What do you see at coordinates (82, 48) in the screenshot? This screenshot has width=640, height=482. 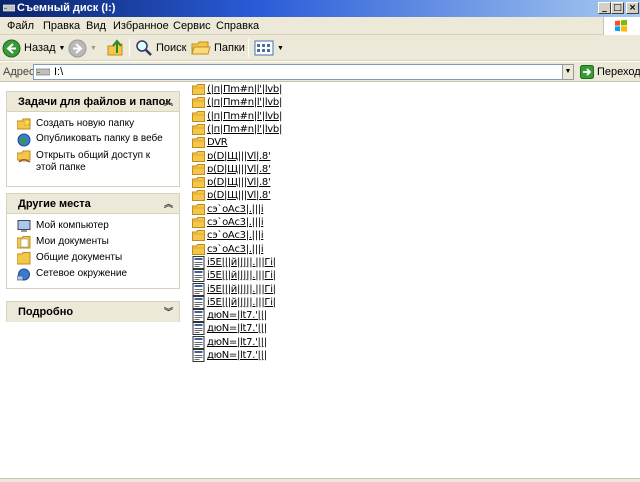 I see `forward-button: ▼` at bounding box center [82, 48].